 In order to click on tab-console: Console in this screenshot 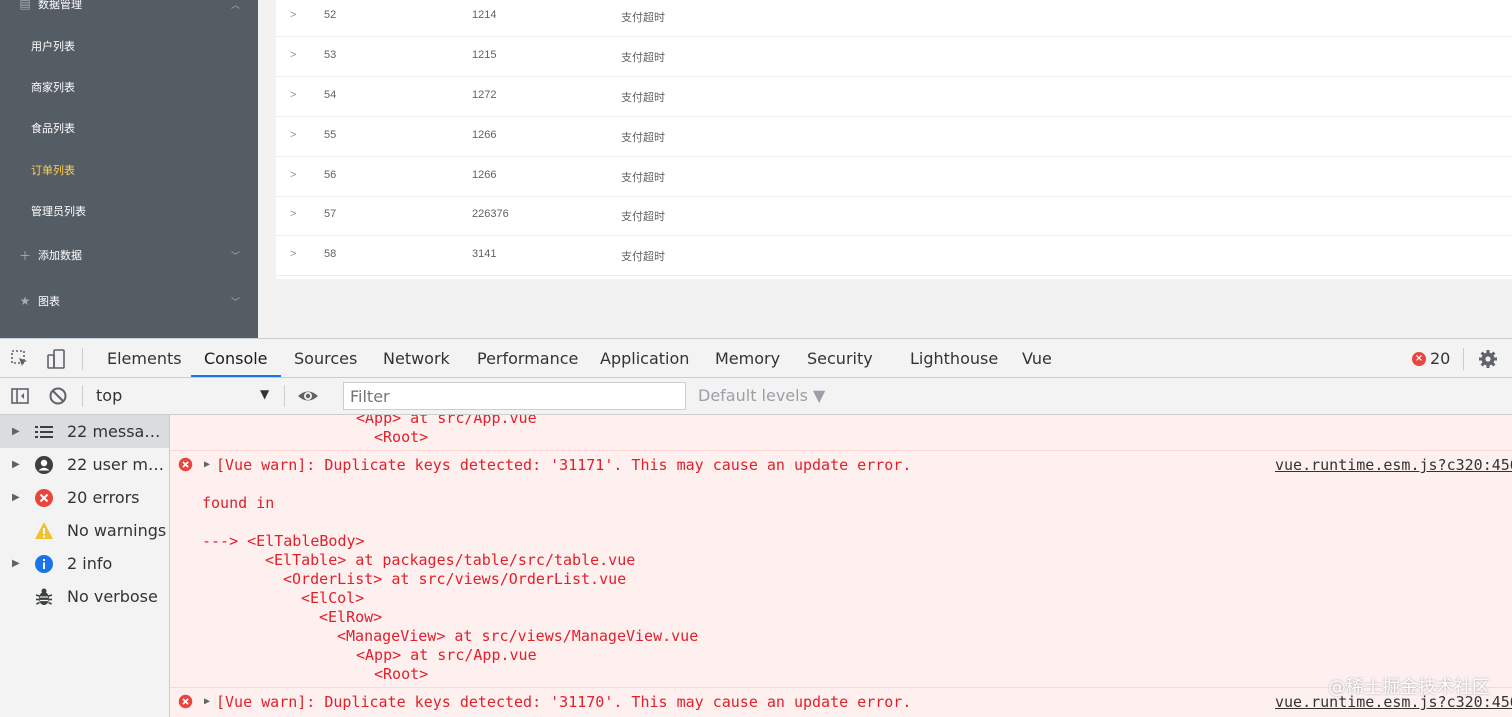, I will do `click(236, 358)`.